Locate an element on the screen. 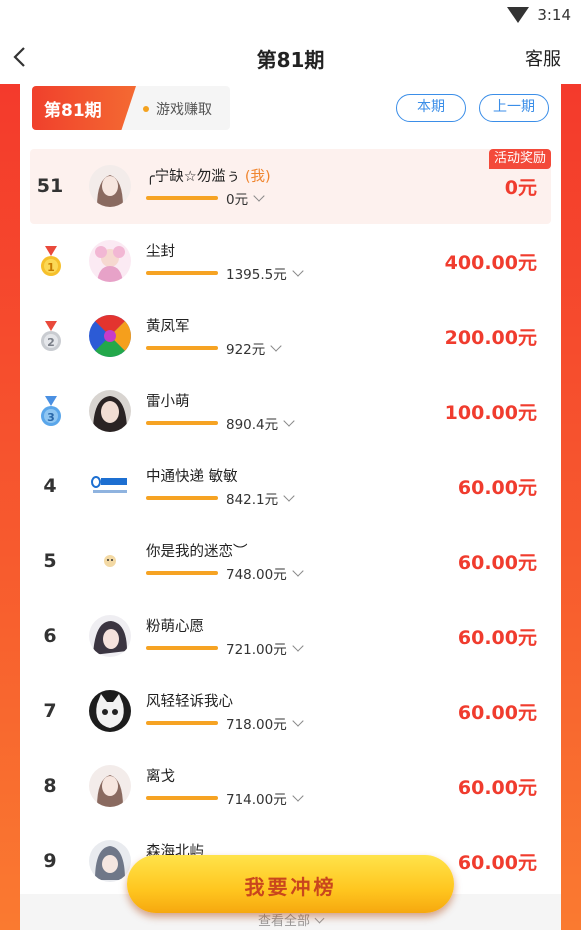 The height and width of the screenshot is (930, 581). user-name: 黄凤军 is located at coordinates (168, 327).